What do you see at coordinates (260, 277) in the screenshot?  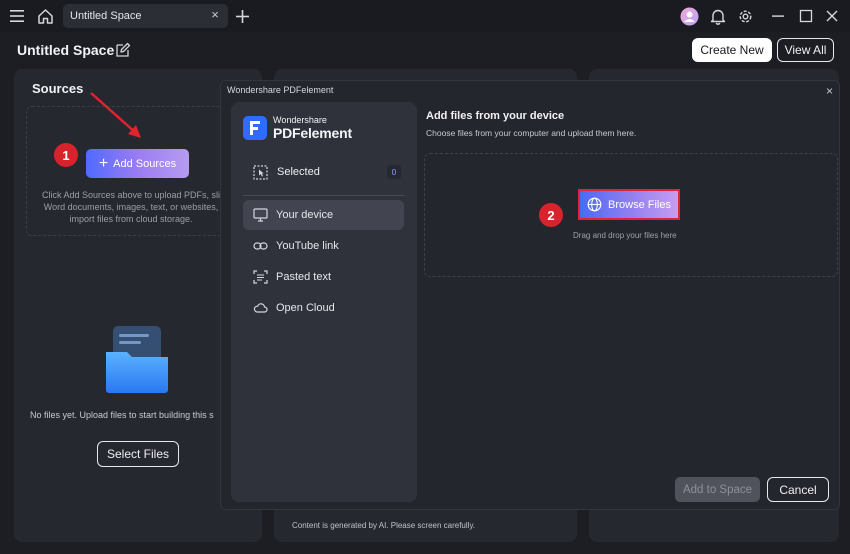 I see `text-scan-icon` at bounding box center [260, 277].